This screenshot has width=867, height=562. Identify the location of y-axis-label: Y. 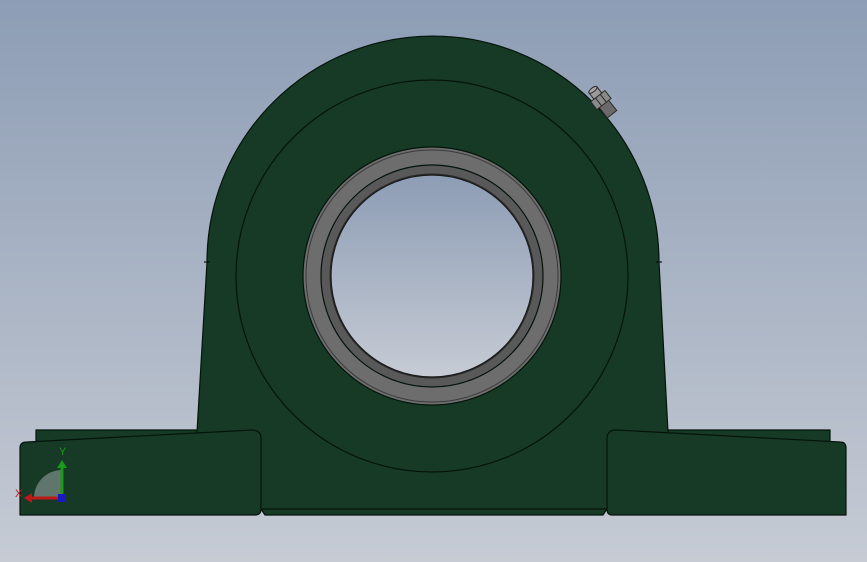
(63, 452).